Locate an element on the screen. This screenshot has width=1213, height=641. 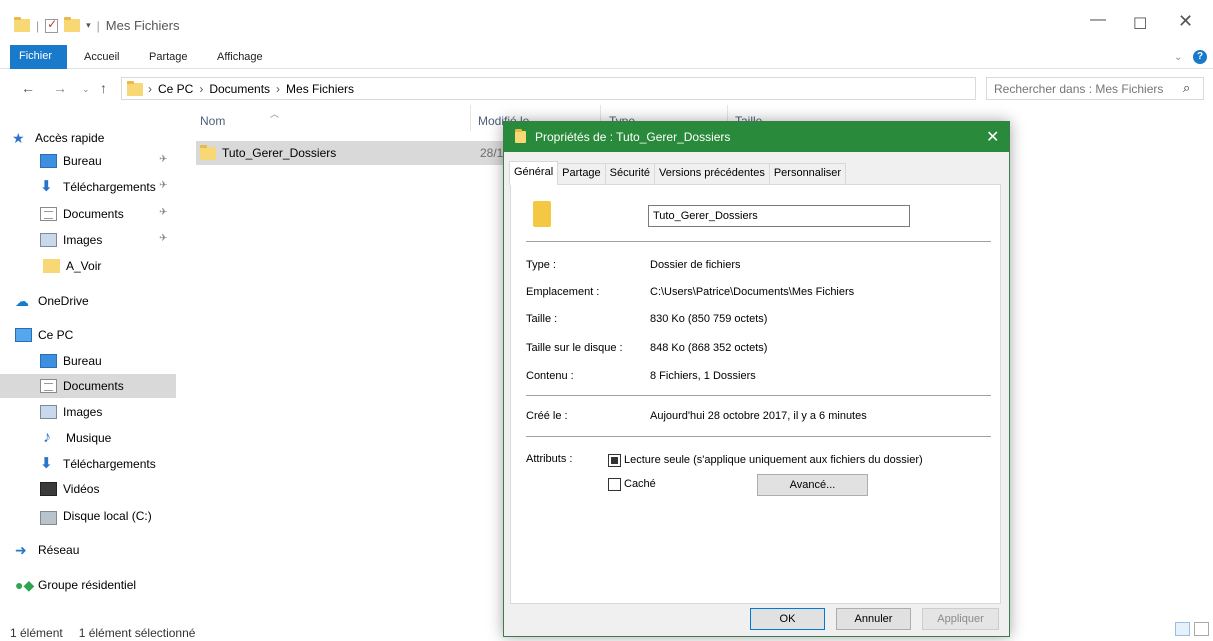
nav-pc-musique: ♪ Musique is located at coordinates (88, 438).